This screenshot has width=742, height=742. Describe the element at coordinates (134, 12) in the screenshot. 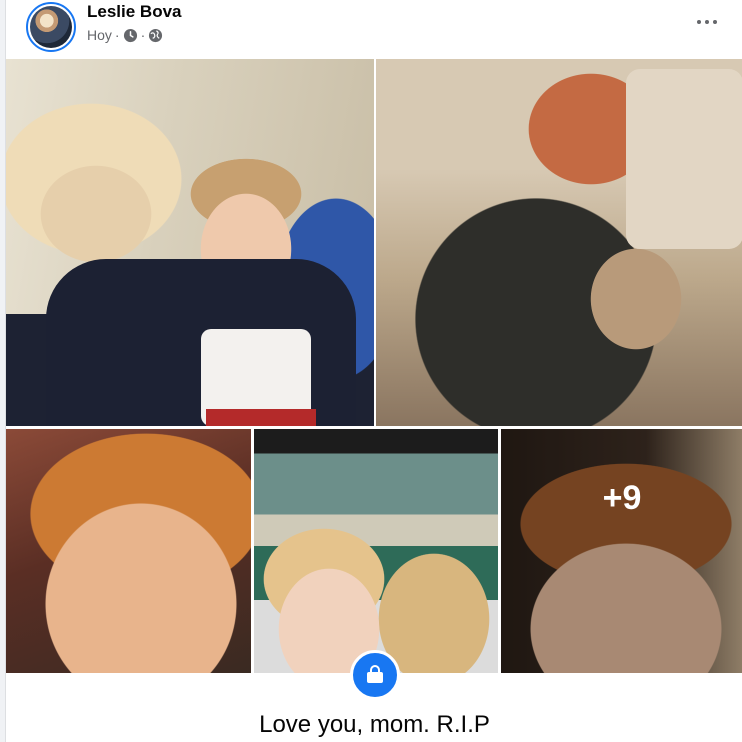

I see `author-name: Leslie Bova` at that location.